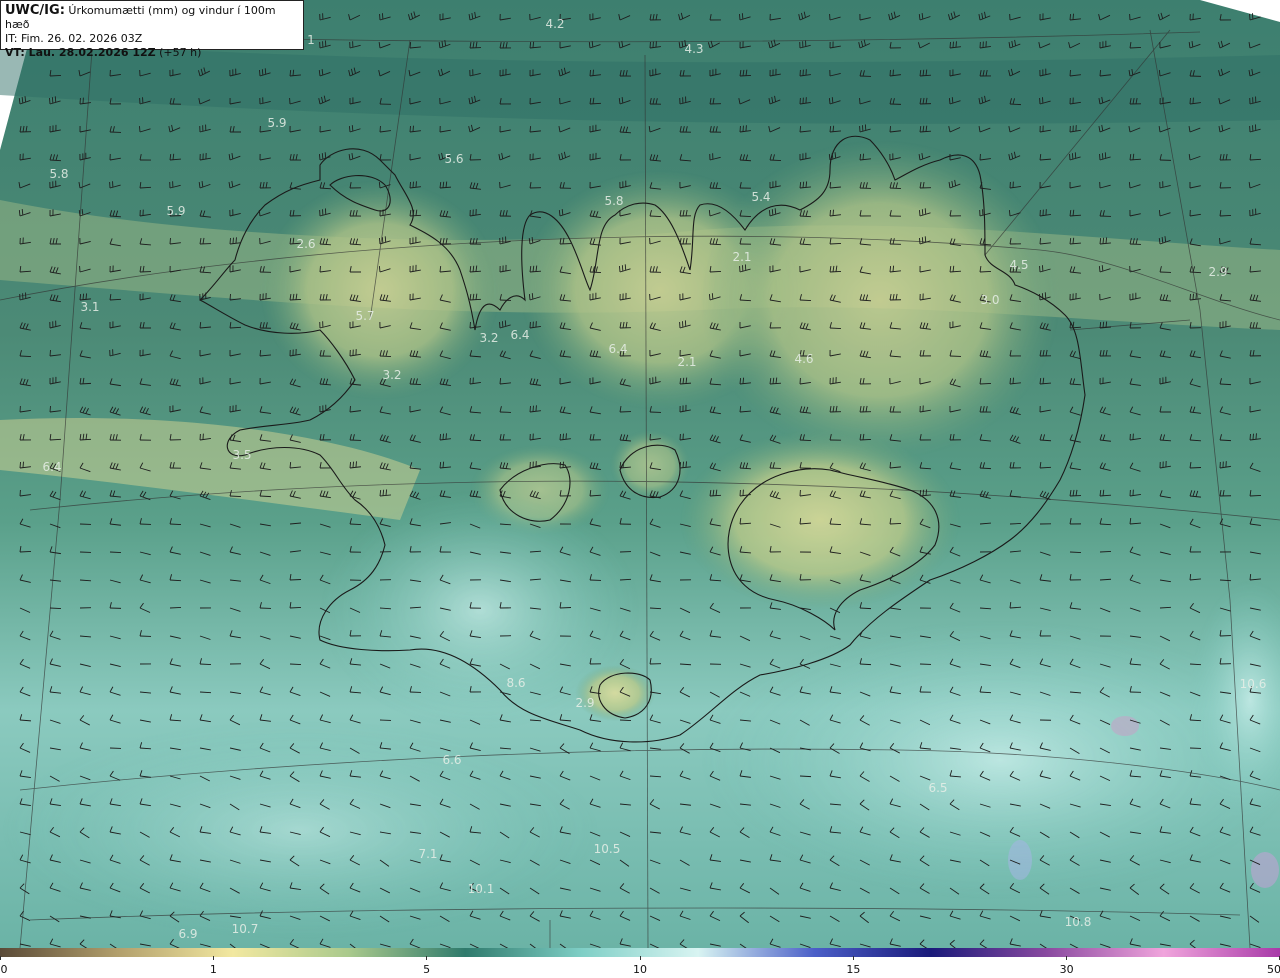 The height and width of the screenshot is (978, 1280). I want to click on precip-value-label: 1, so click(311, 40).